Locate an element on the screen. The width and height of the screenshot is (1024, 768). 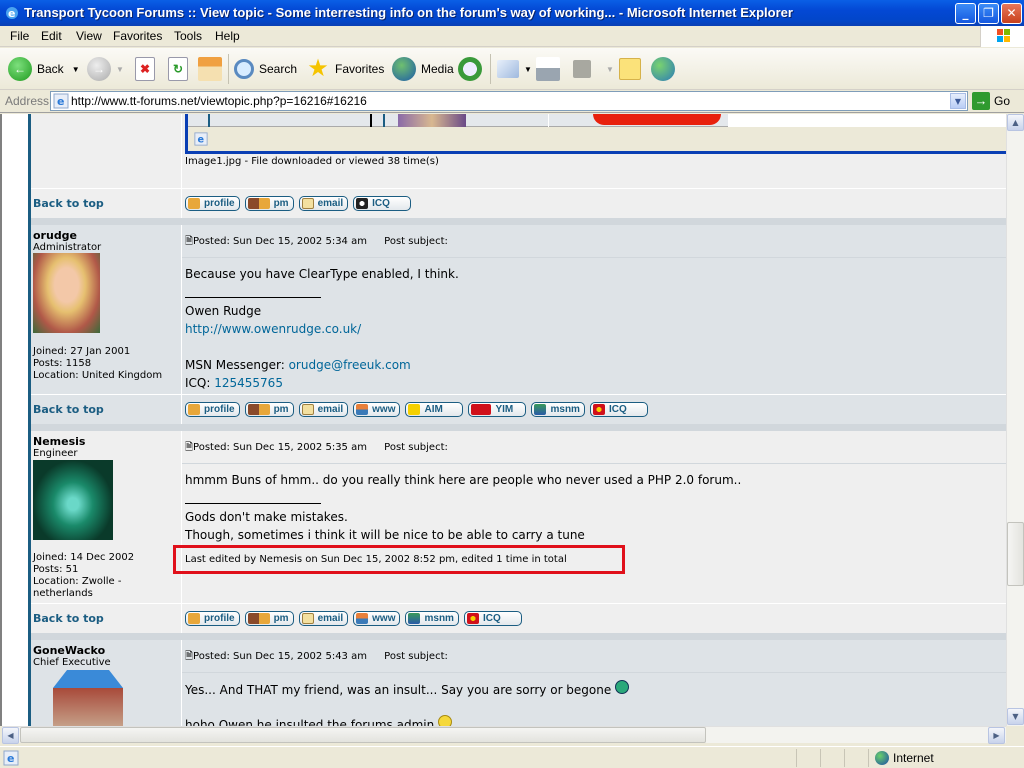
security-zone: Internet is located at coordinates (913, 758).